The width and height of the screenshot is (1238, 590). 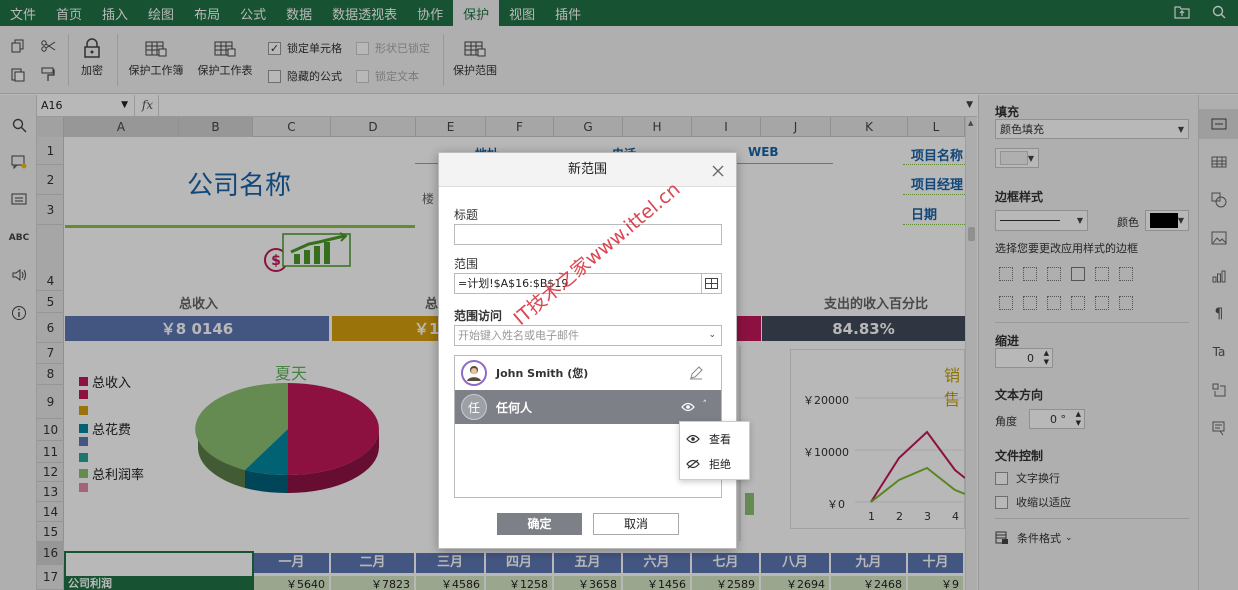 What do you see at coordinates (539, 524) in the screenshot?
I see `ok-button: 确定` at bounding box center [539, 524].